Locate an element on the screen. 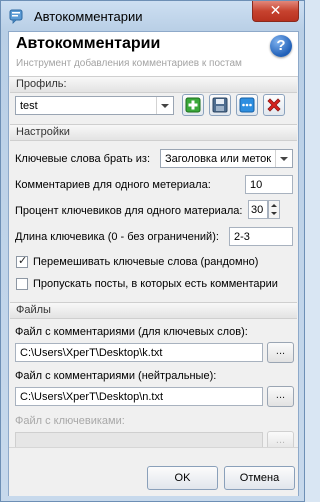 The width and height of the screenshot is (320, 502). files-section-label: Файлы is located at coordinates (33, 310).